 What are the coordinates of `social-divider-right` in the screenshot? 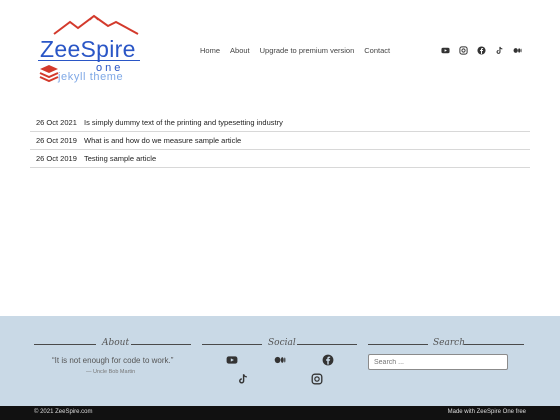 It's located at (327, 344).